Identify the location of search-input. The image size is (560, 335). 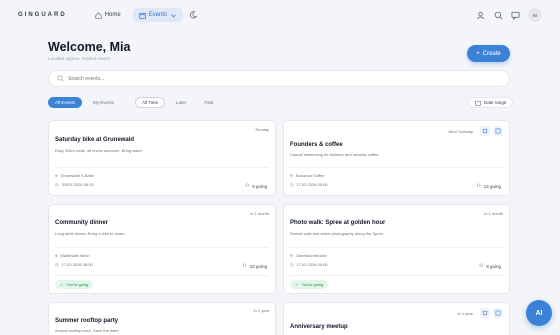
(268, 78).